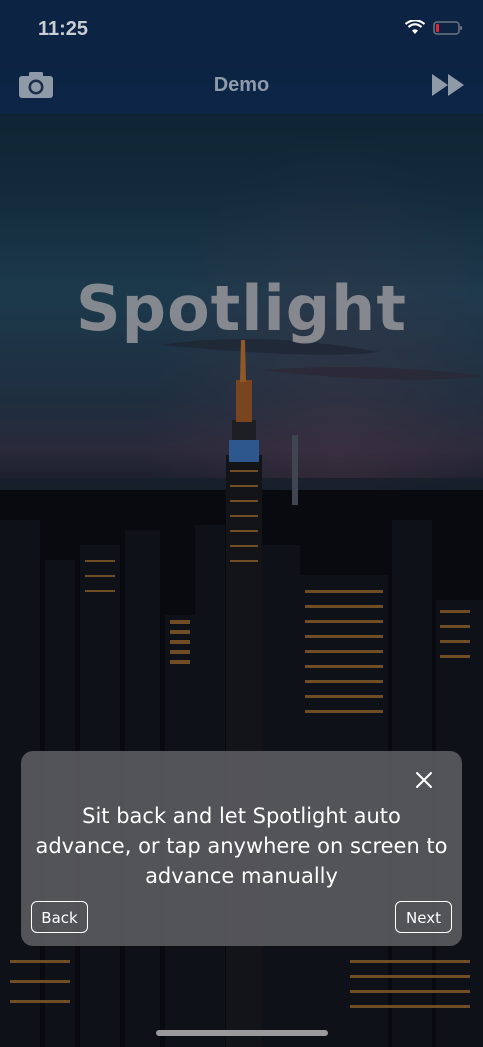  I want to click on status-bar: 11:25, so click(241, 29).